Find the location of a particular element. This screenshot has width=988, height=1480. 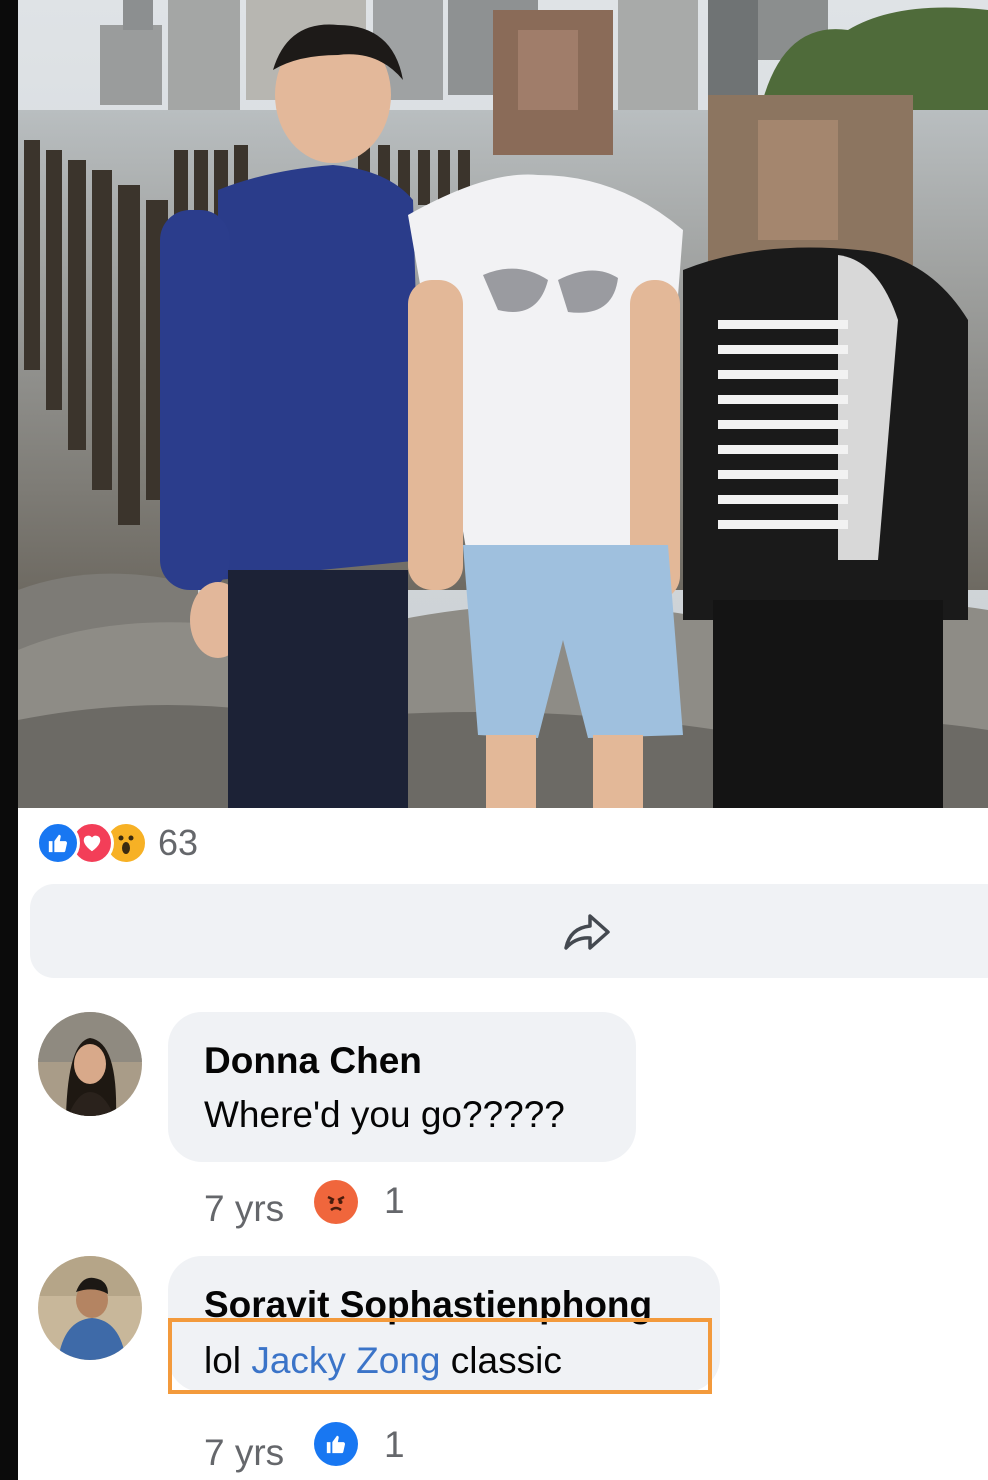

comment-author: Donna Chen is located at coordinates (313, 1061).